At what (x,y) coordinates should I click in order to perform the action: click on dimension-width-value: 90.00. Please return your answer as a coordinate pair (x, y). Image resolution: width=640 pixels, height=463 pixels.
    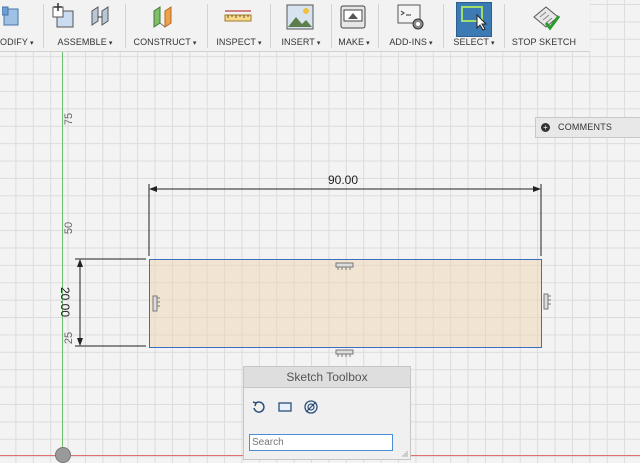
    Looking at the image, I should click on (343, 180).